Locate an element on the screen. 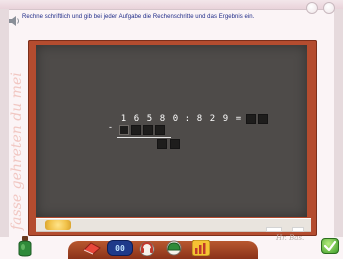 Image resolution: width=343 pixels, height=262 pixels. dividend-digit: 6 is located at coordinates (136, 119).